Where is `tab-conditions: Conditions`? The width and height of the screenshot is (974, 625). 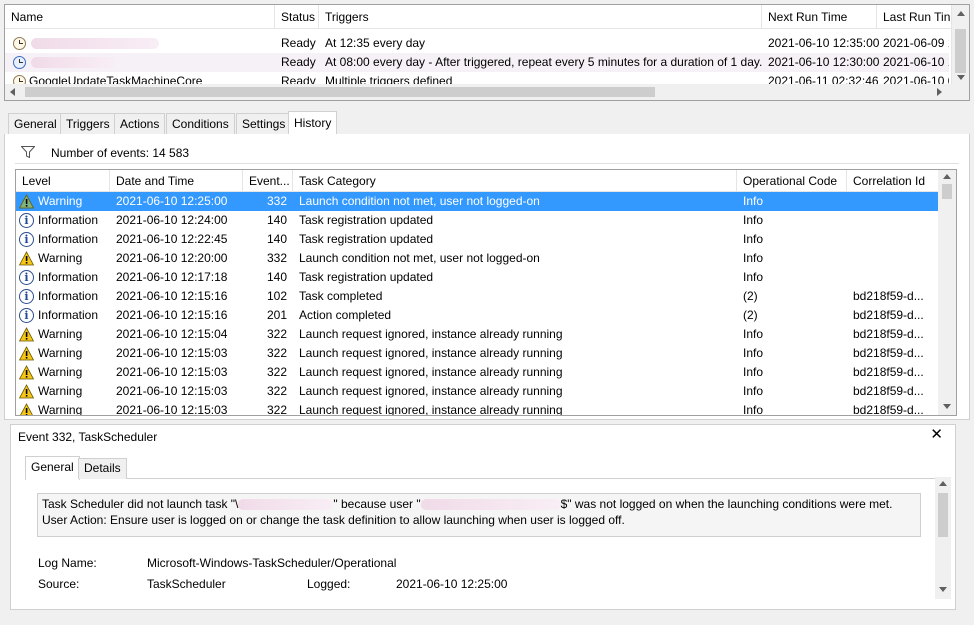
tab-conditions: Conditions is located at coordinates (200, 124).